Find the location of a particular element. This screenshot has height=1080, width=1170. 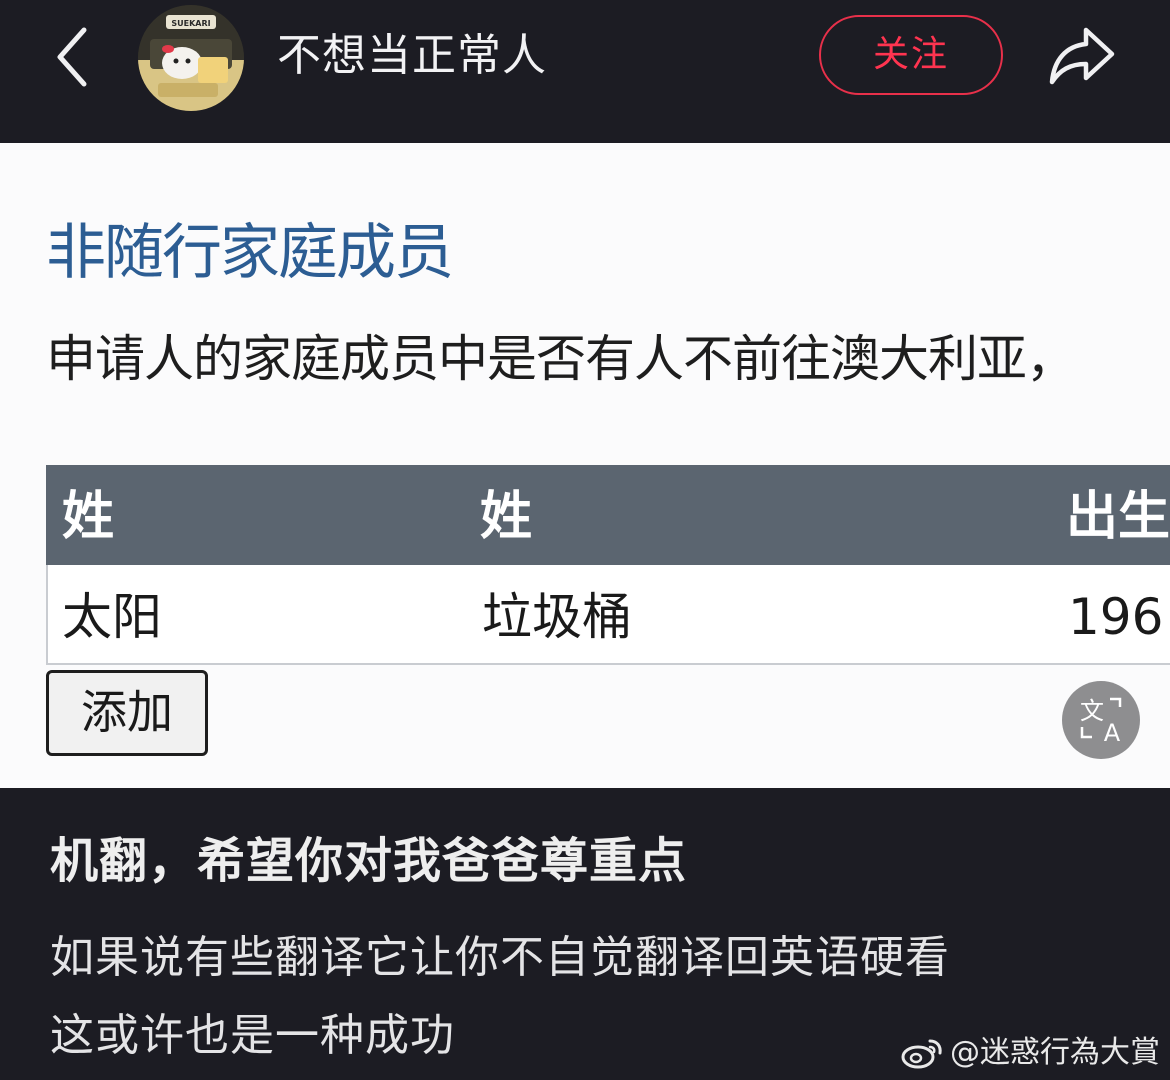

share-icon is located at coordinates (1082, 56).